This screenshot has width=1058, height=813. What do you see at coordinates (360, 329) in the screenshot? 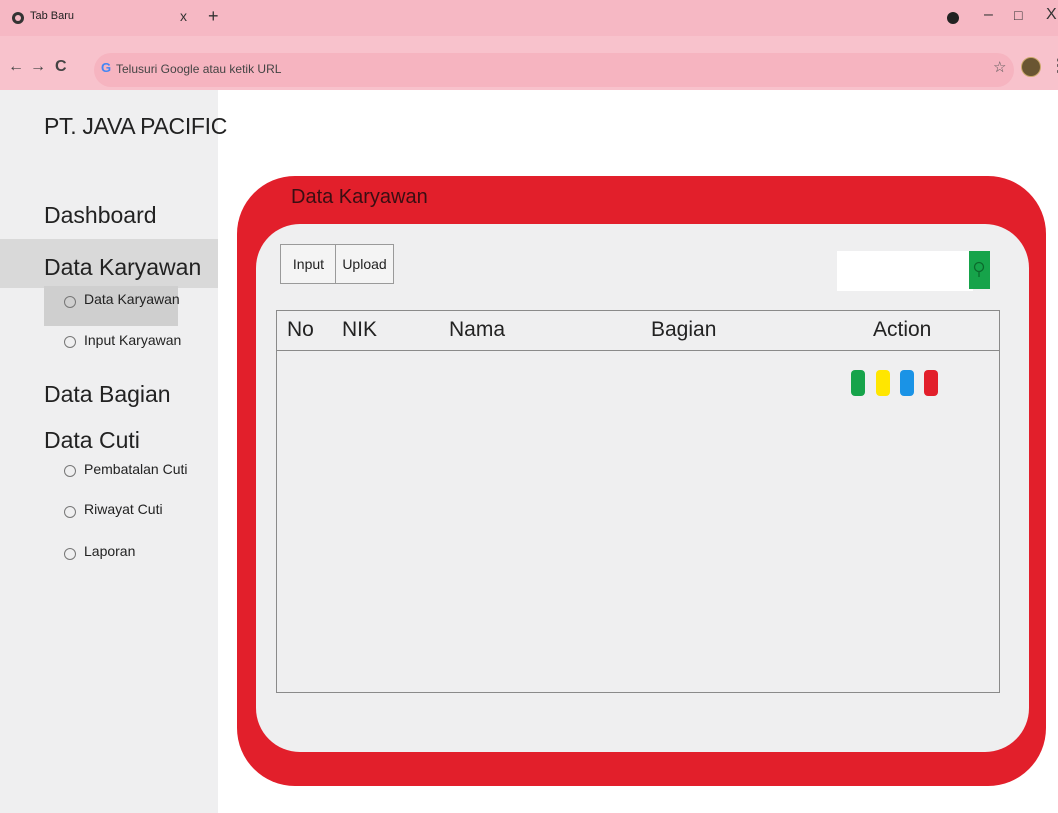
I see `column-header-nik: NIK` at bounding box center [360, 329].